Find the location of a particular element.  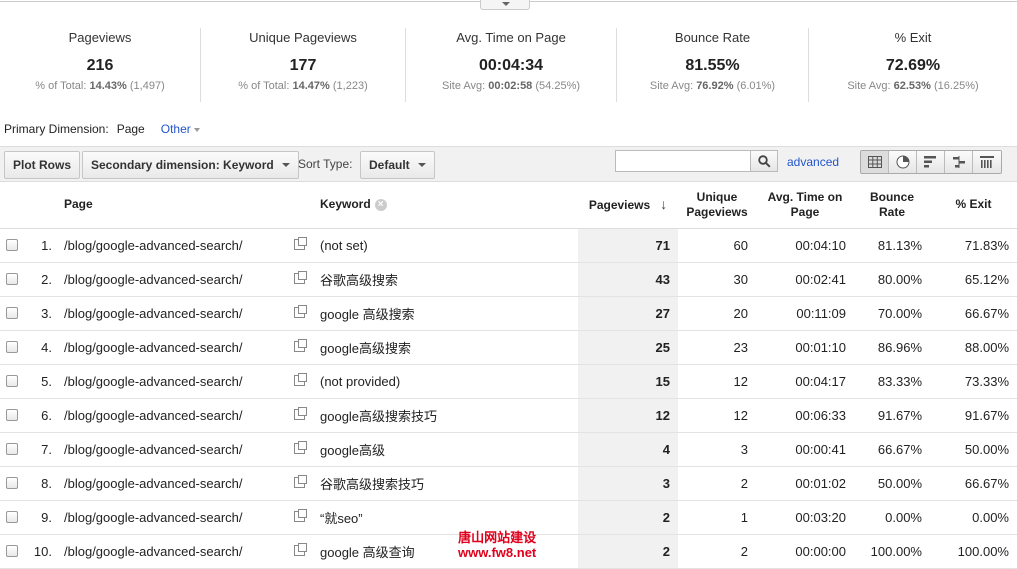

comparison-view-button is located at coordinates (959, 162).